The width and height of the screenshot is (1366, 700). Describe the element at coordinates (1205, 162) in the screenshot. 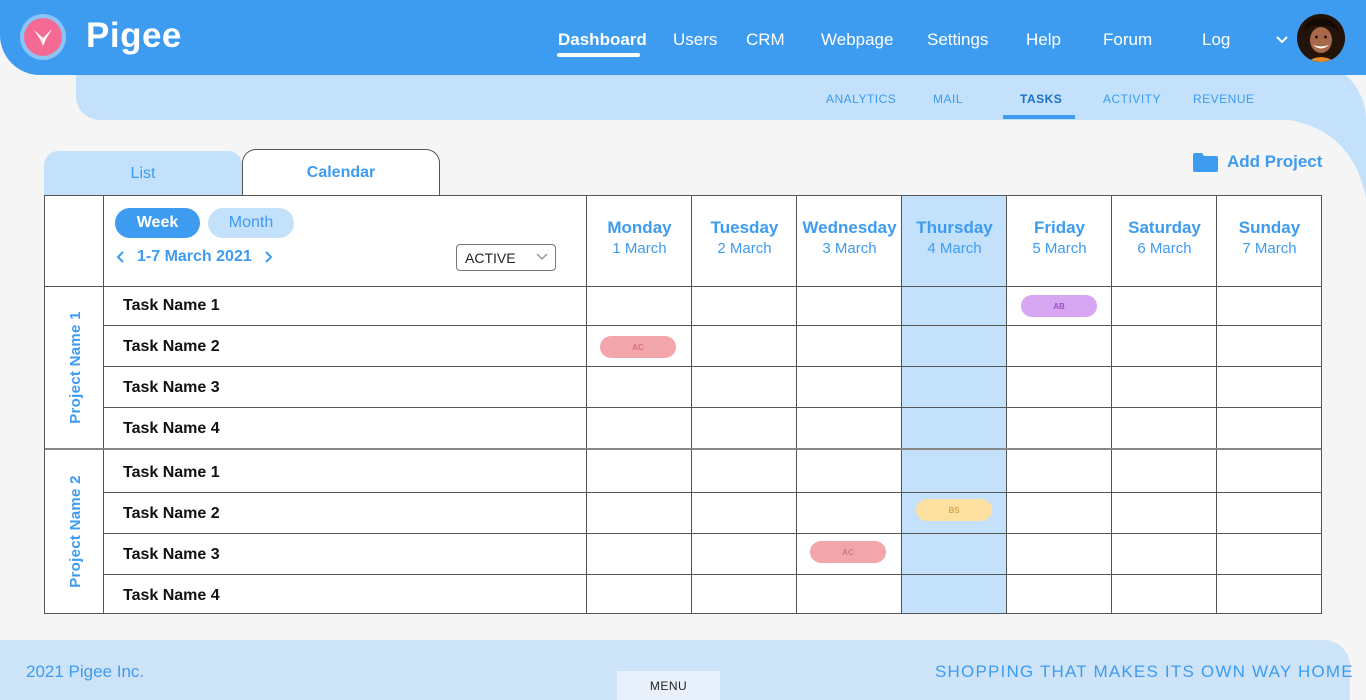

I see `folder-icon` at that location.